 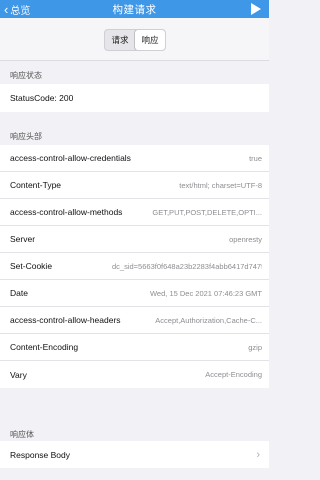 What do you see at coordinates (150, 40) in the screenshot?
I see `tab-response: 响应` at bounding box center [150, 40].